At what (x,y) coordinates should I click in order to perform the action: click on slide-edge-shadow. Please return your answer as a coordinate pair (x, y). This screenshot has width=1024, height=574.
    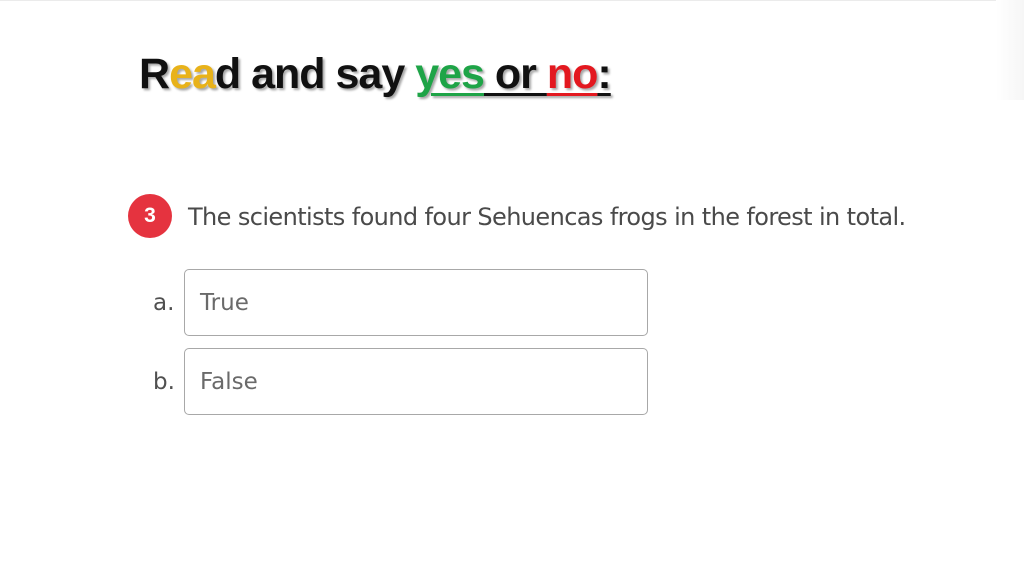
    Looking at the image, I should click on (1010, 50).